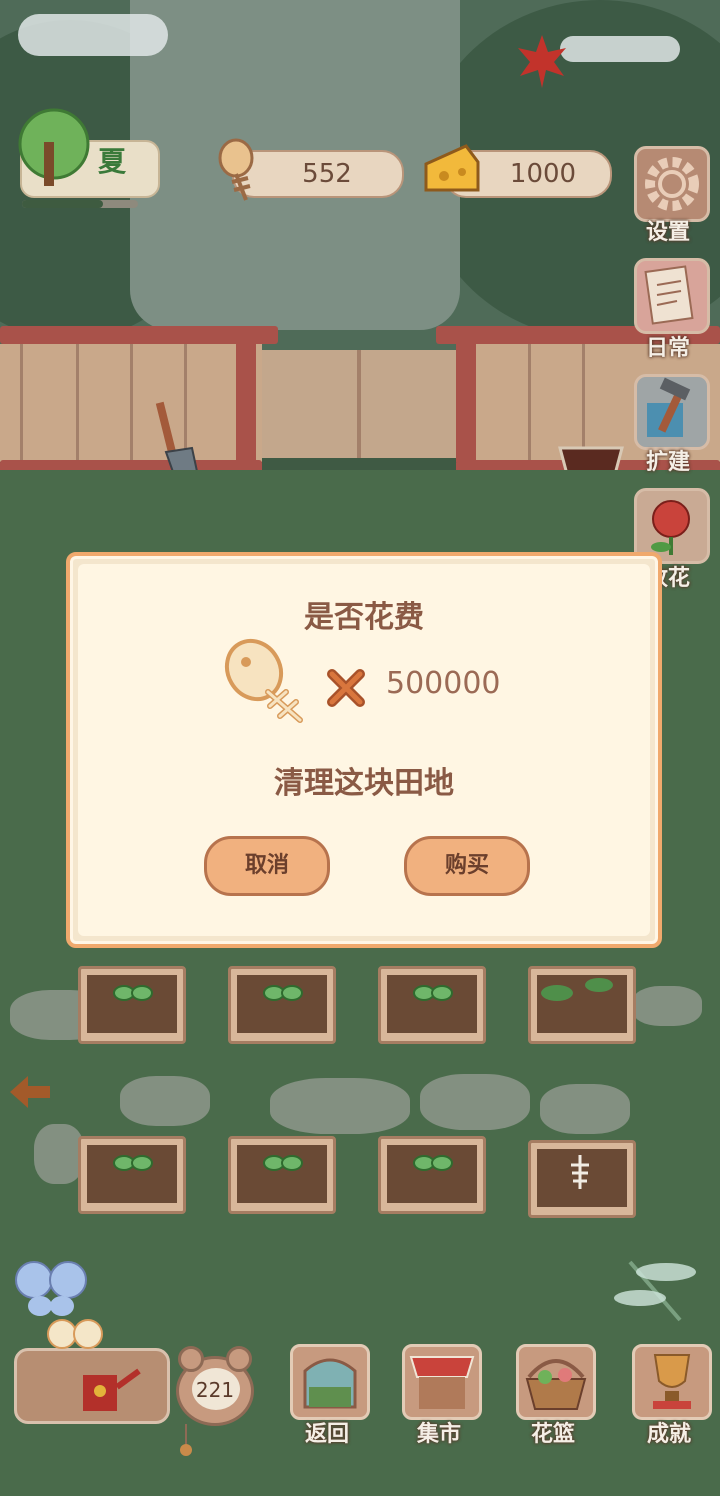 This screenshot has width=720, height=1496. What do you see at coordinates (467, 866) in the screenshot?
I see `buy-button: 购买` at bounding box center [467, 866].